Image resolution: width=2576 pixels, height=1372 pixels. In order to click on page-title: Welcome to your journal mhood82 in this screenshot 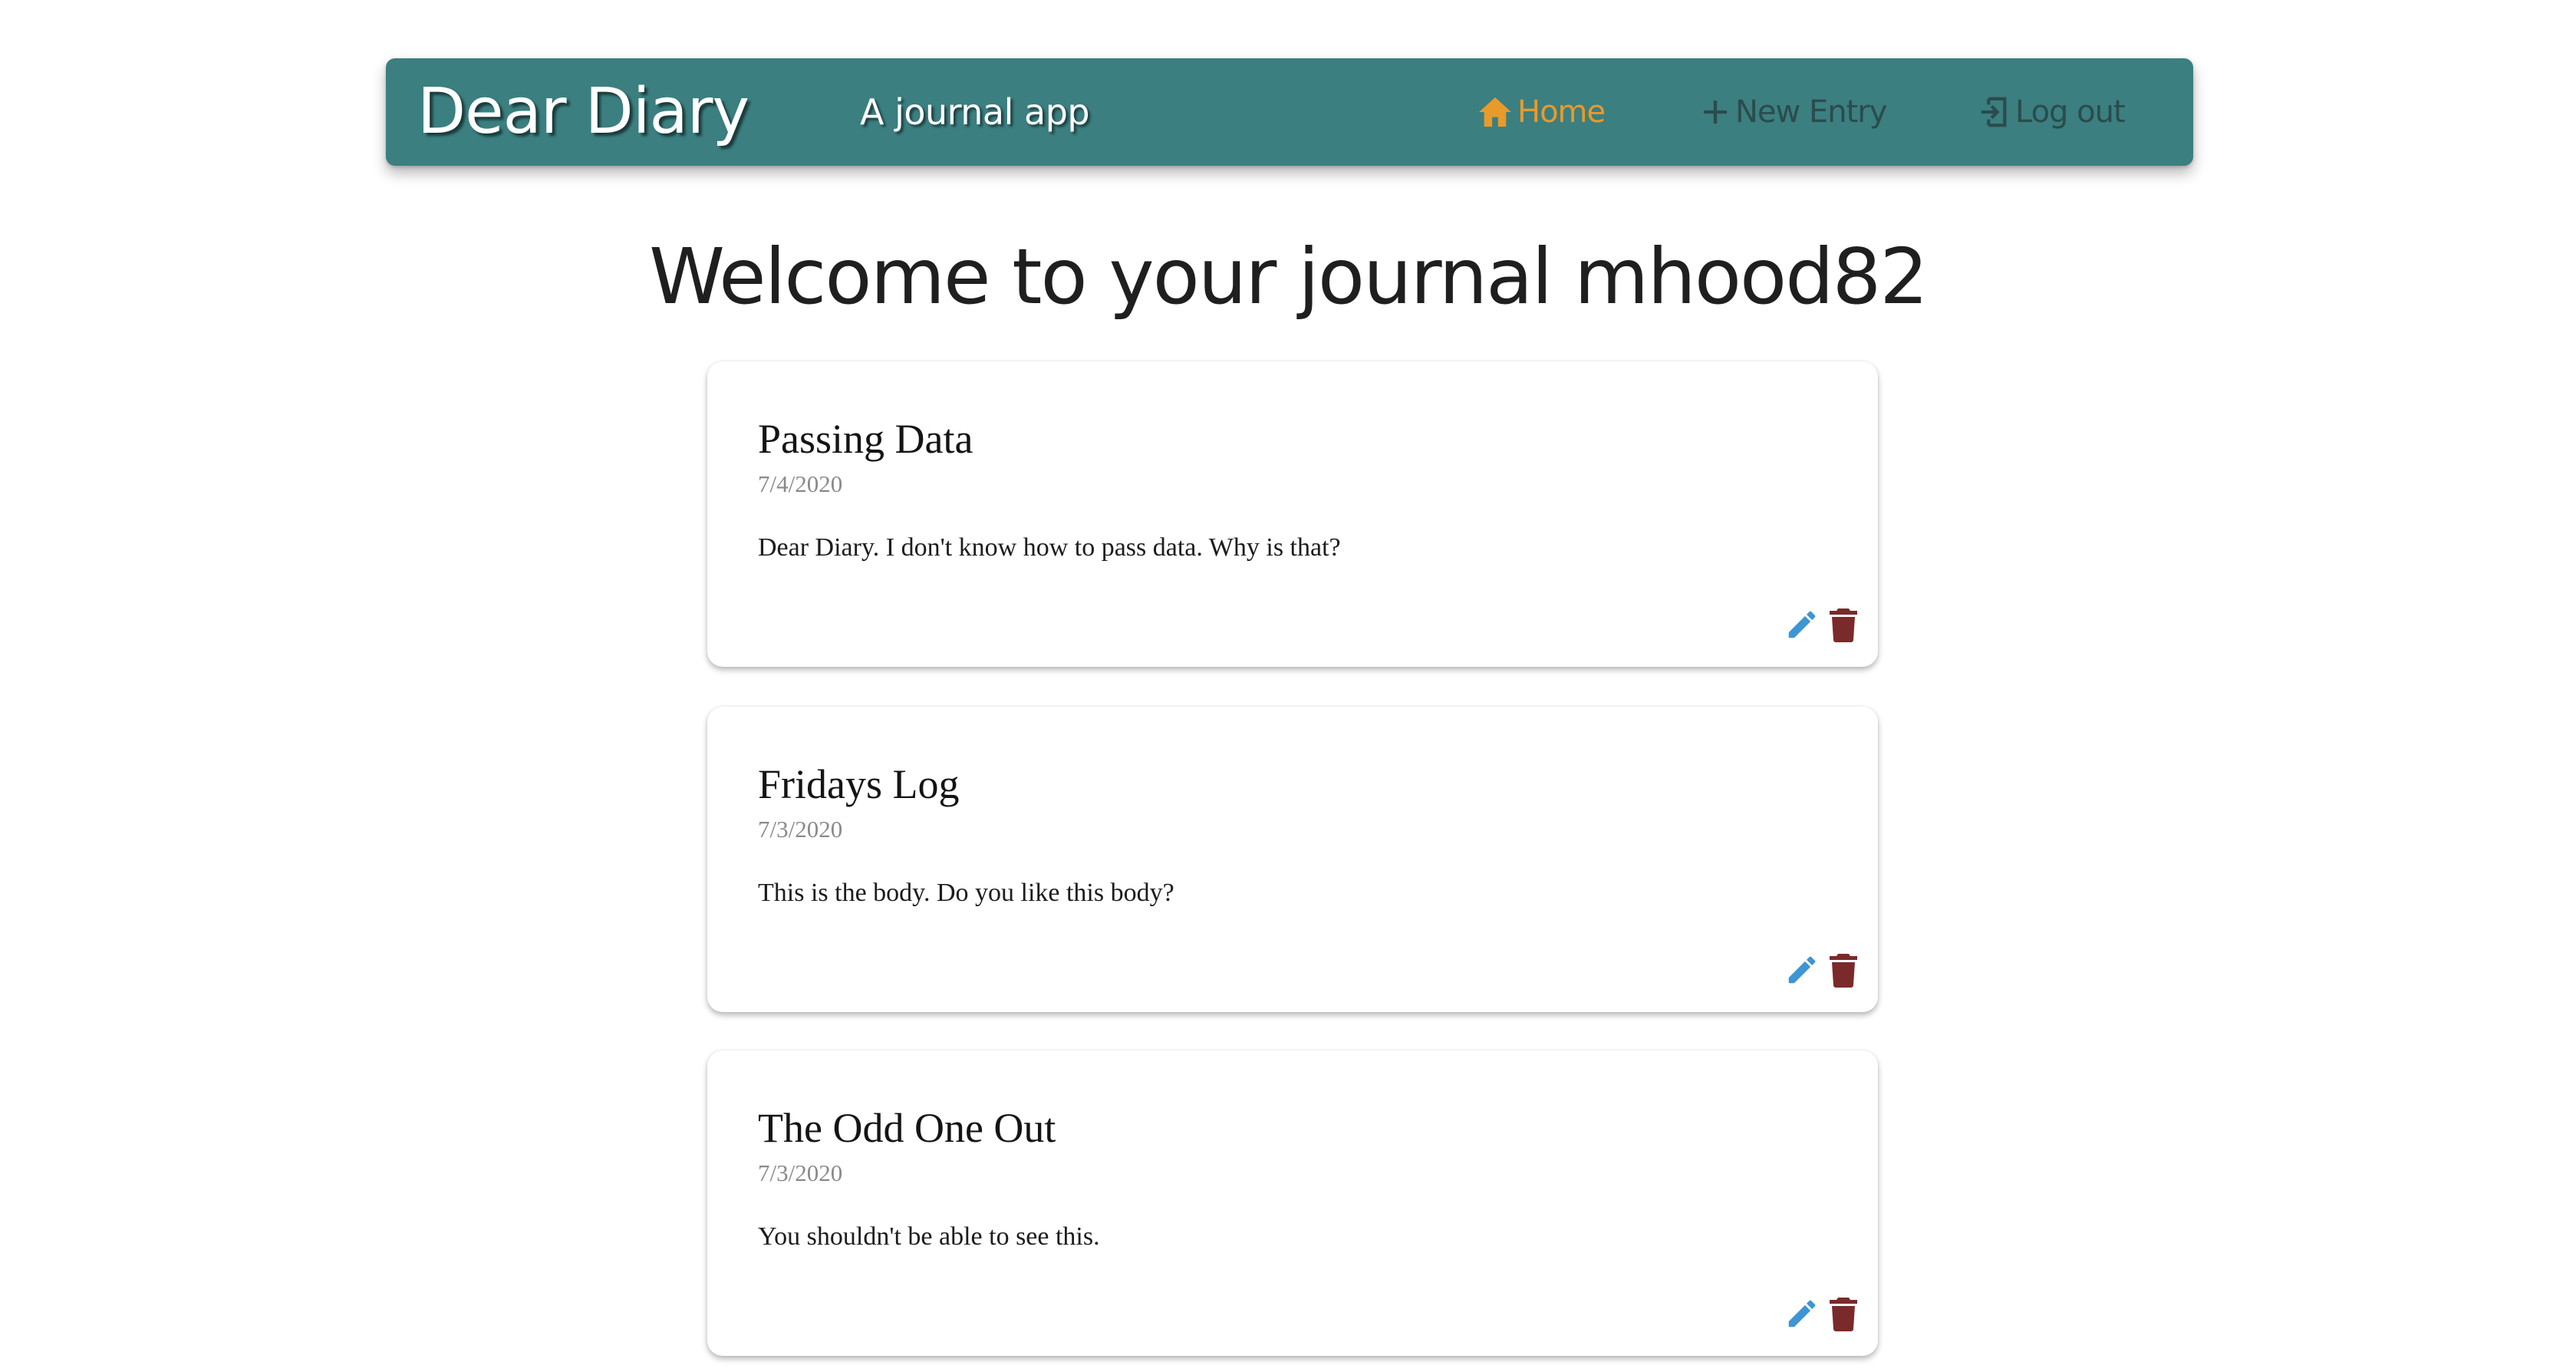, I will do `click(1289, 277)`.